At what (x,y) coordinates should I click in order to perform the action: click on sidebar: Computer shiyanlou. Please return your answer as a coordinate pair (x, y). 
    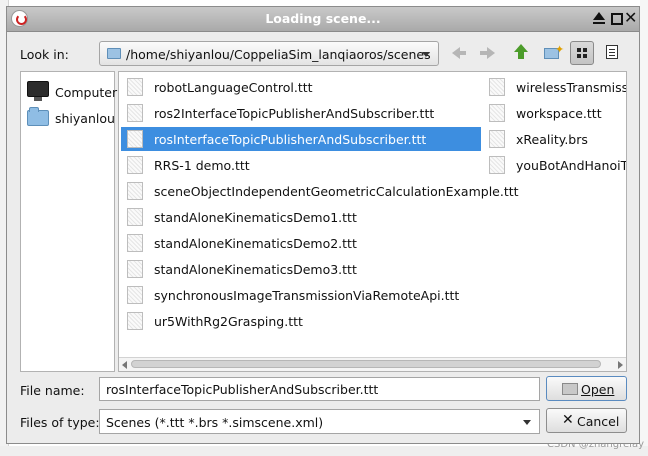
    Looking at the image, I should click on (68, 221).